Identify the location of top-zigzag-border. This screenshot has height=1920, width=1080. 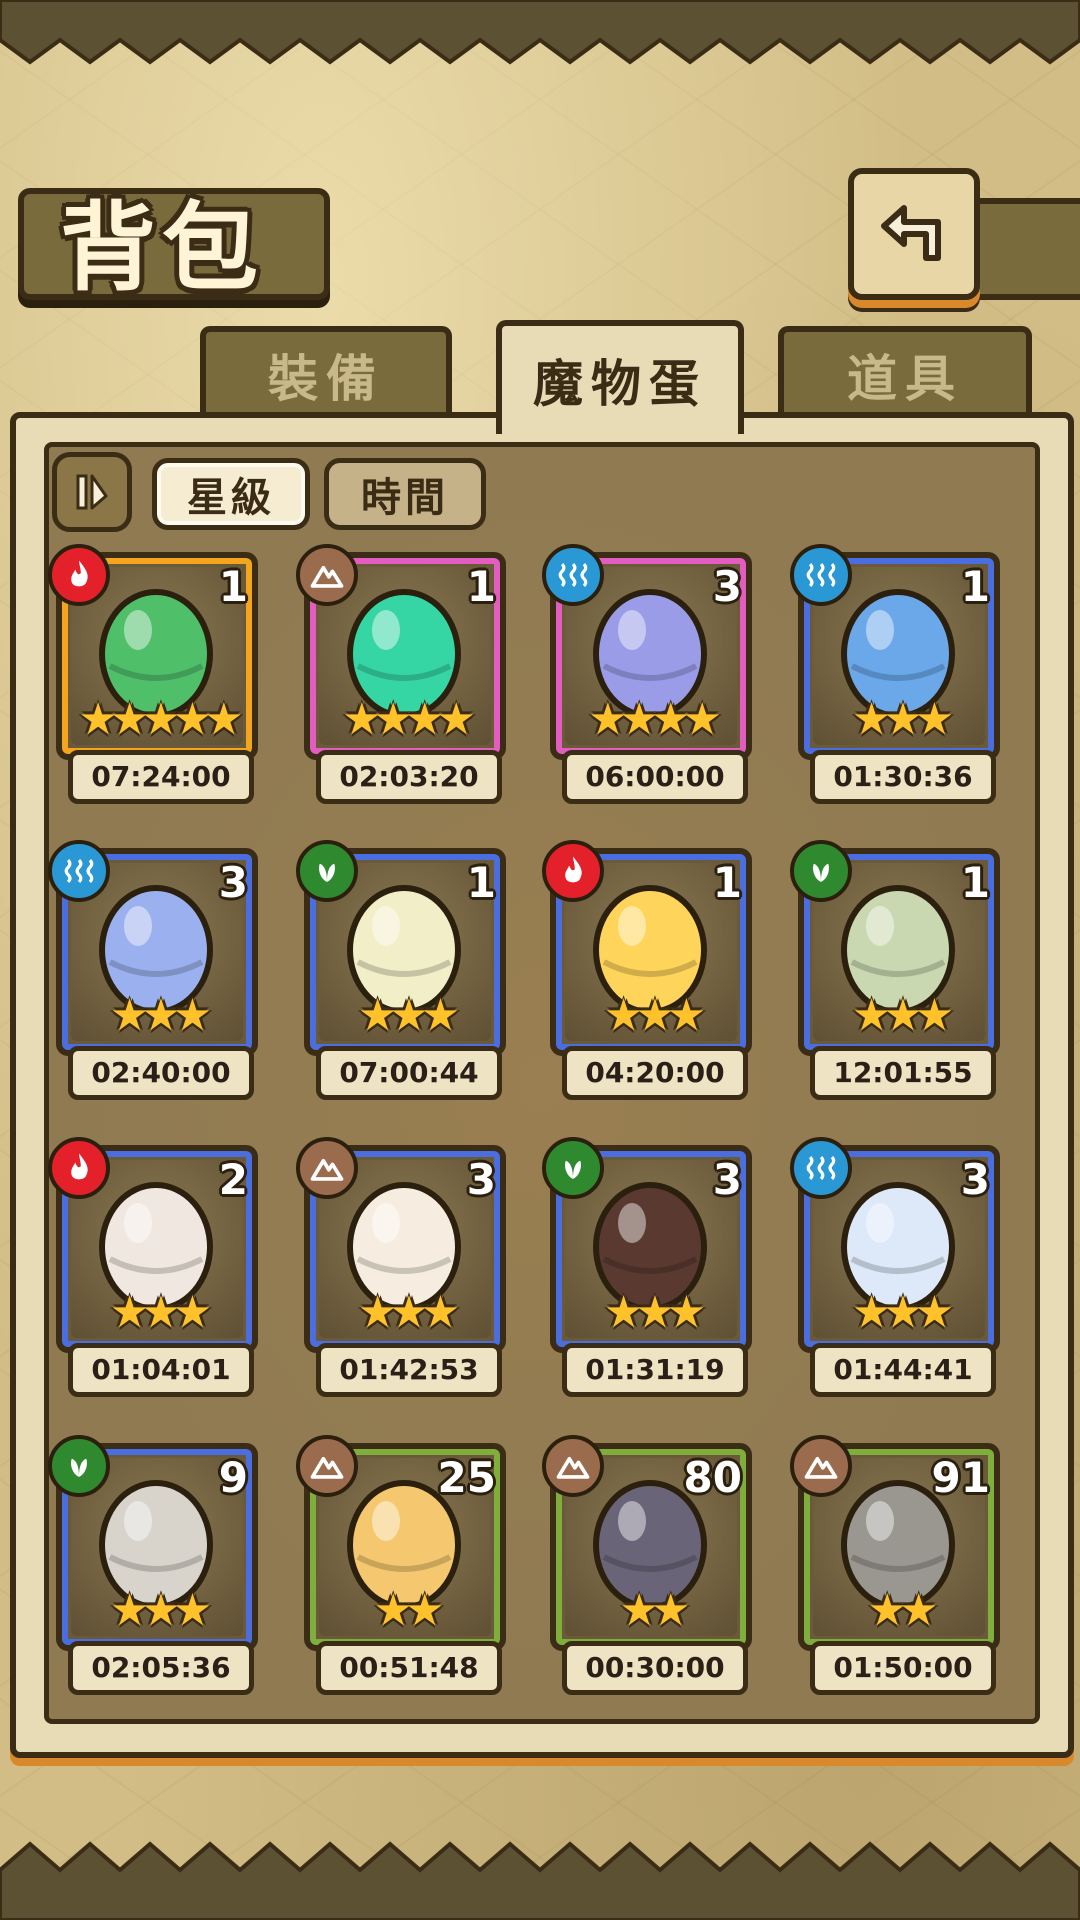
(540, 32).